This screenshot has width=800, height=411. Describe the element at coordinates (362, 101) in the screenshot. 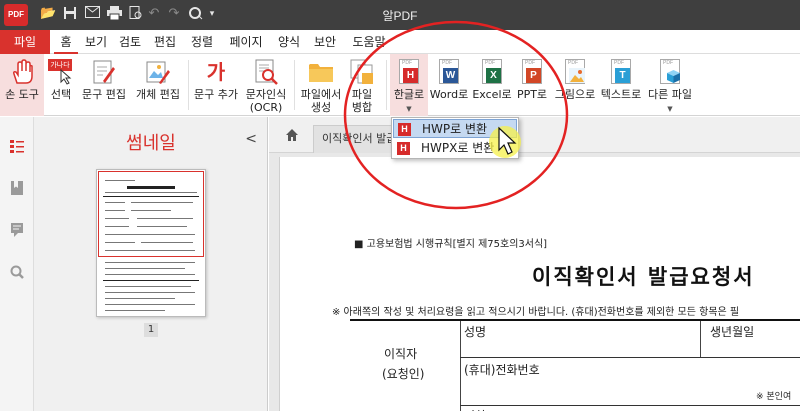

I see `merge-files-label: 파일 병합` at that location.